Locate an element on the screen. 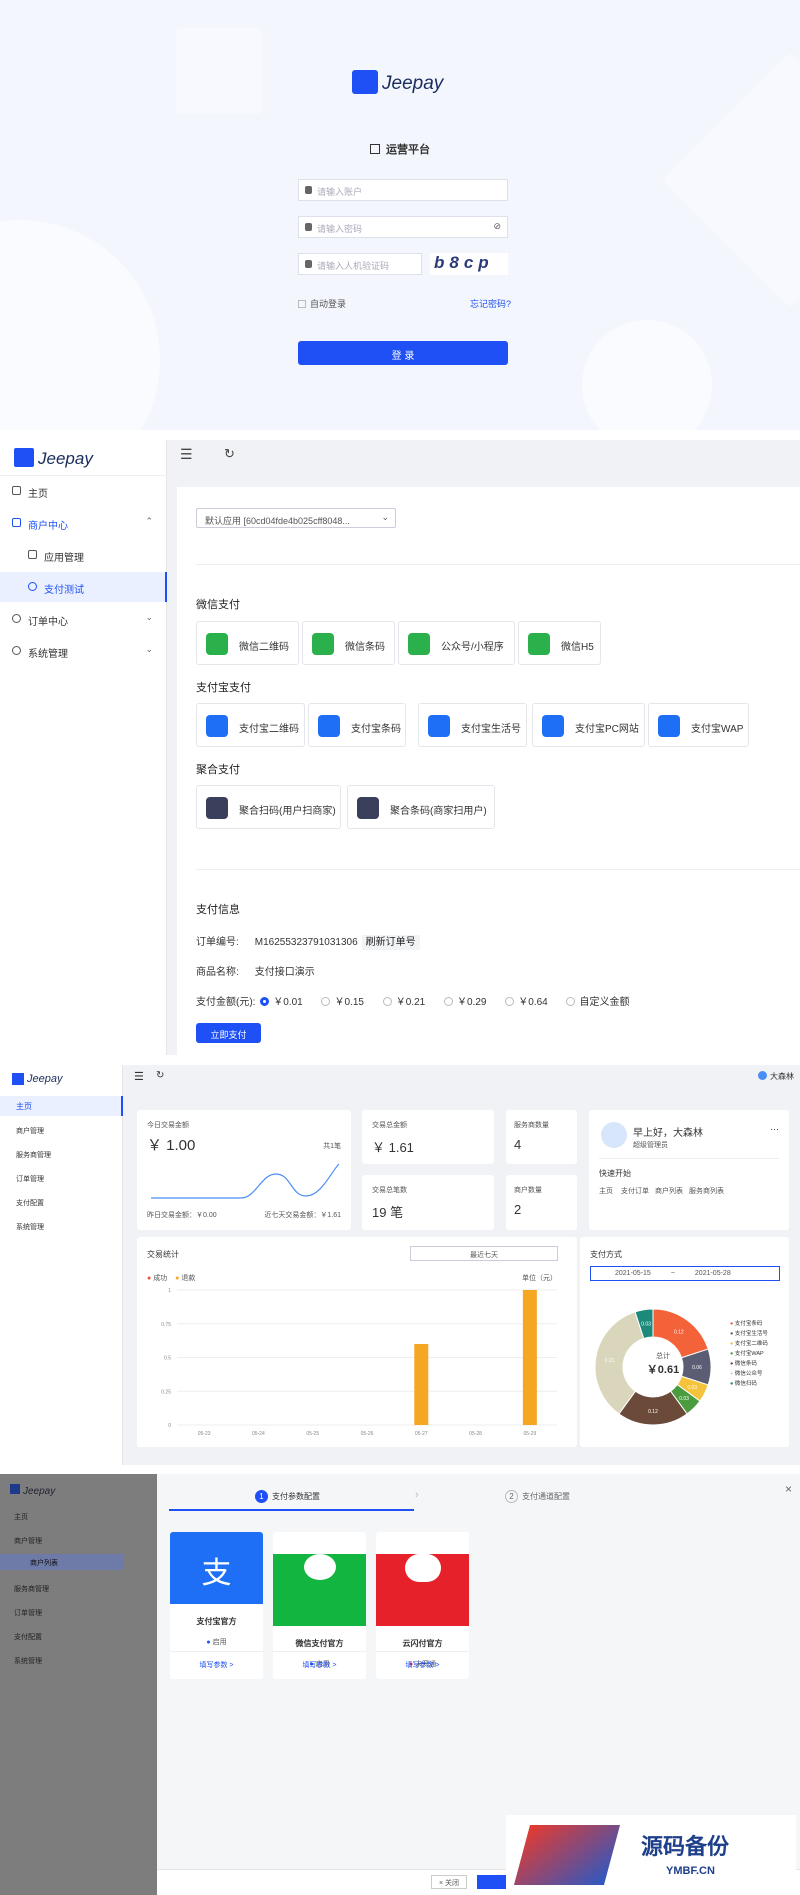  brand-name: Jeepay is located at coordinates (413, 83).